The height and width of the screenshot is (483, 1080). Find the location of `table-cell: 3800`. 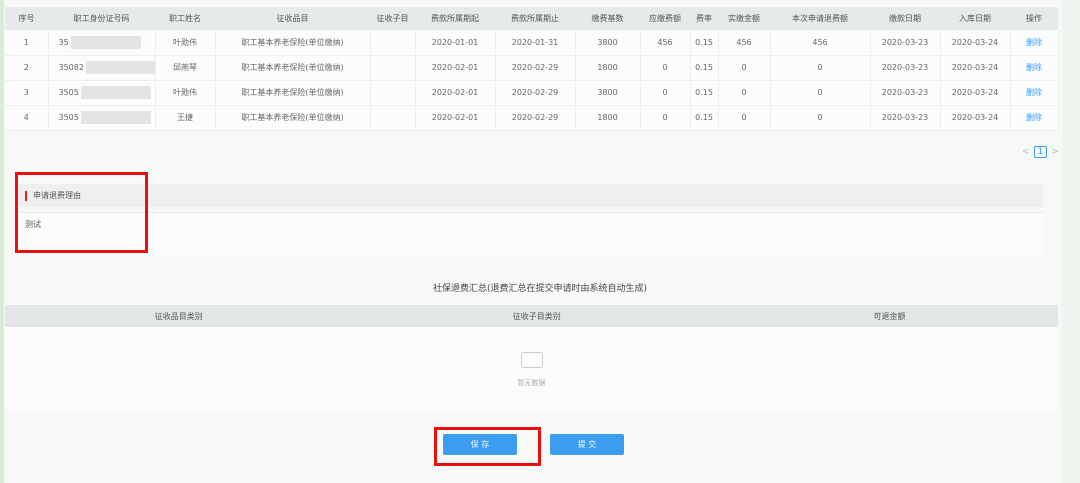

table-cell: 3800 is located at coordinates (608, 93).